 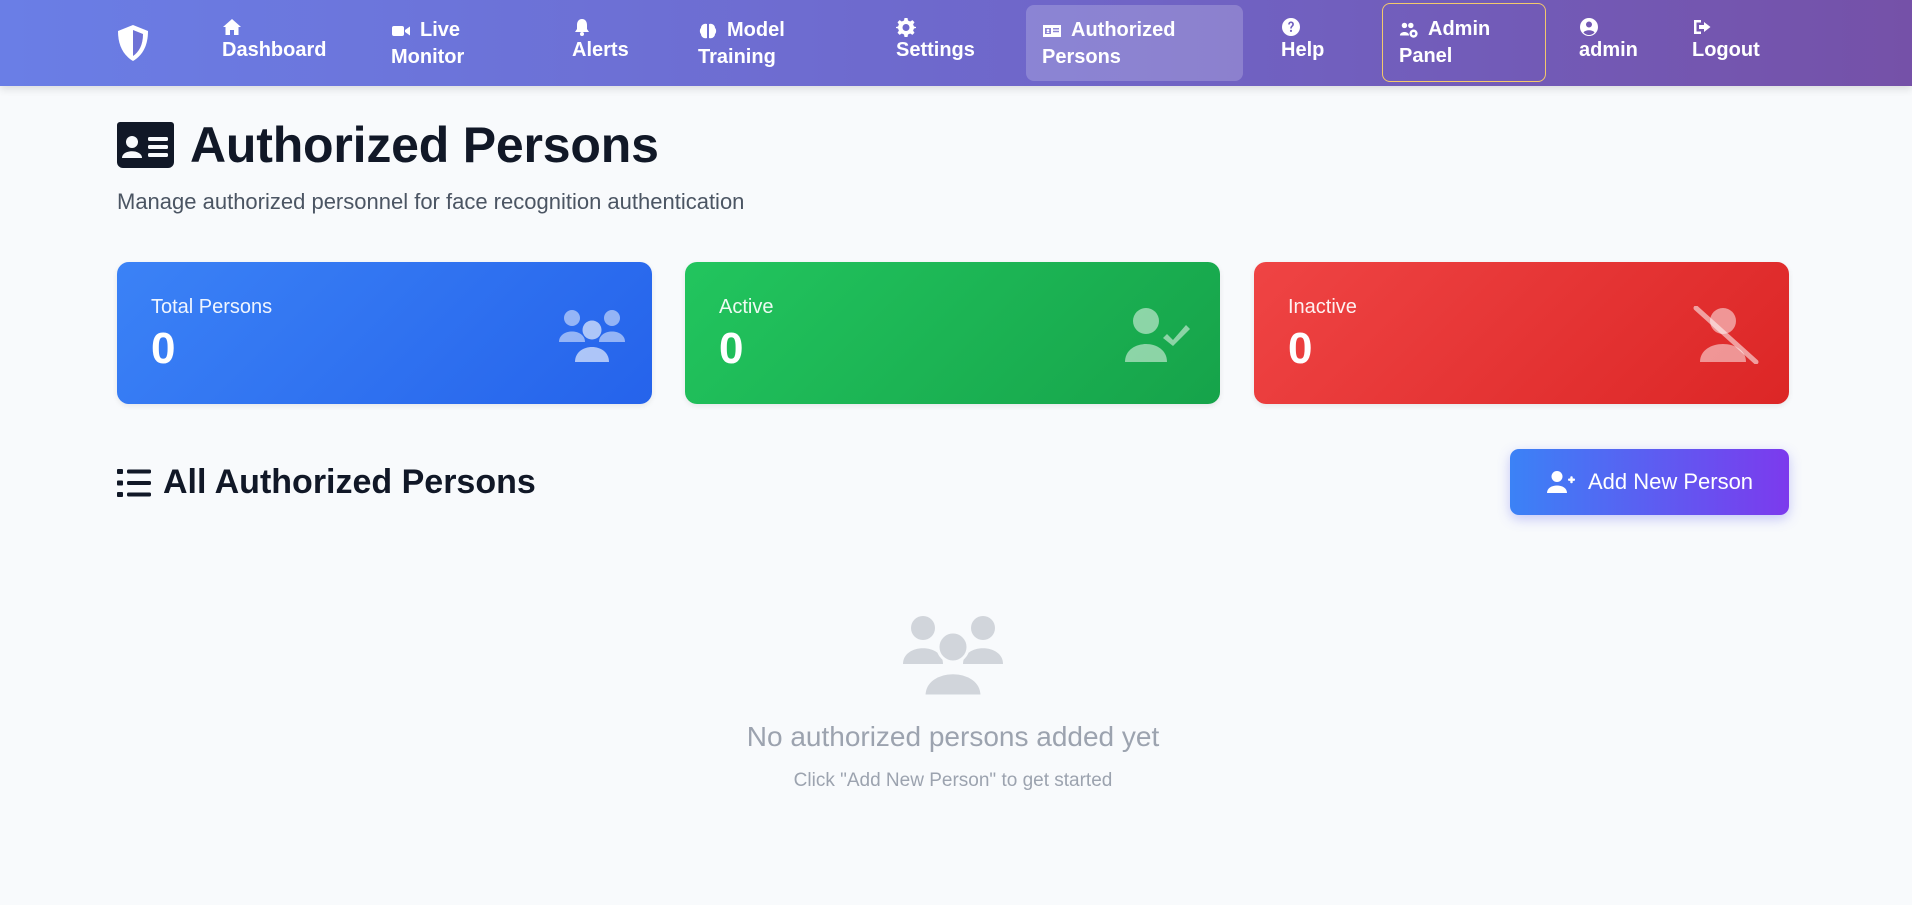 I want to click on nav-model-training-line1: Model, so click(x=756, y=30).